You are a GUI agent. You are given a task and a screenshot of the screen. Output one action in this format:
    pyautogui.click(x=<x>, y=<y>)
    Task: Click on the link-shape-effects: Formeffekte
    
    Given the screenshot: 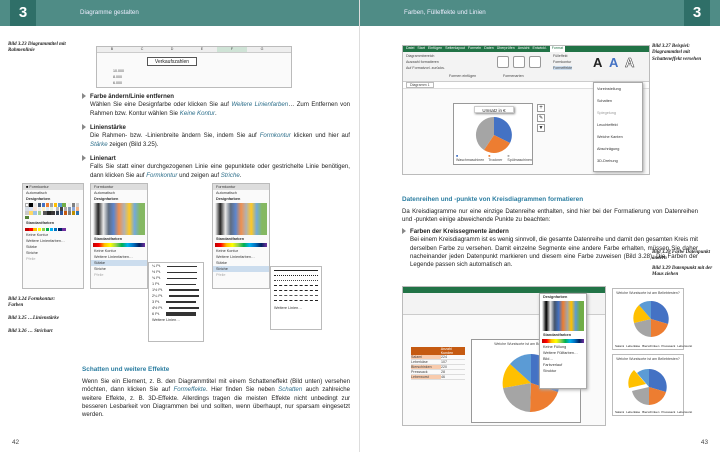 What is the action you would take?
    pyautogui.click(x=189, y=389)
    